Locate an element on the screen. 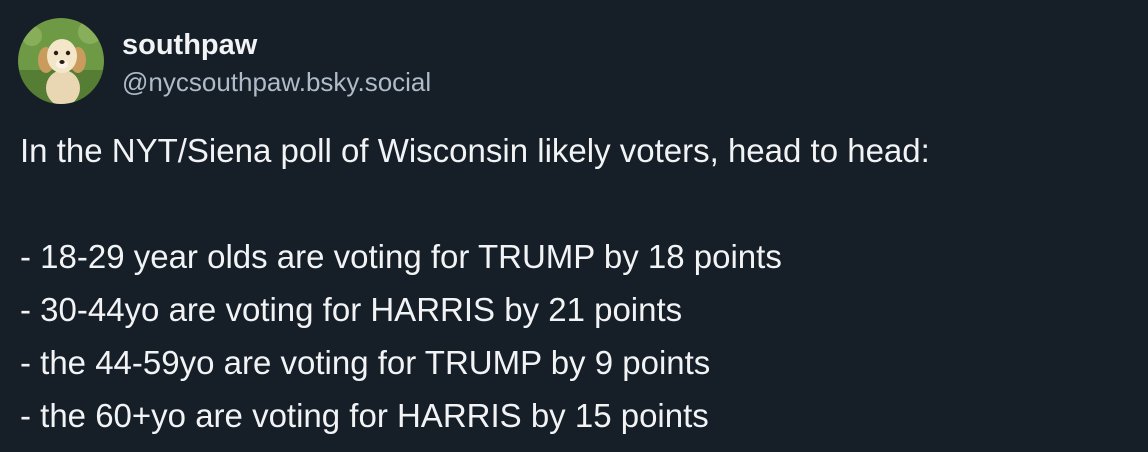  post-header: southpaw @nycsouthpaw.bsky.social is located at coordinates (224, 61).